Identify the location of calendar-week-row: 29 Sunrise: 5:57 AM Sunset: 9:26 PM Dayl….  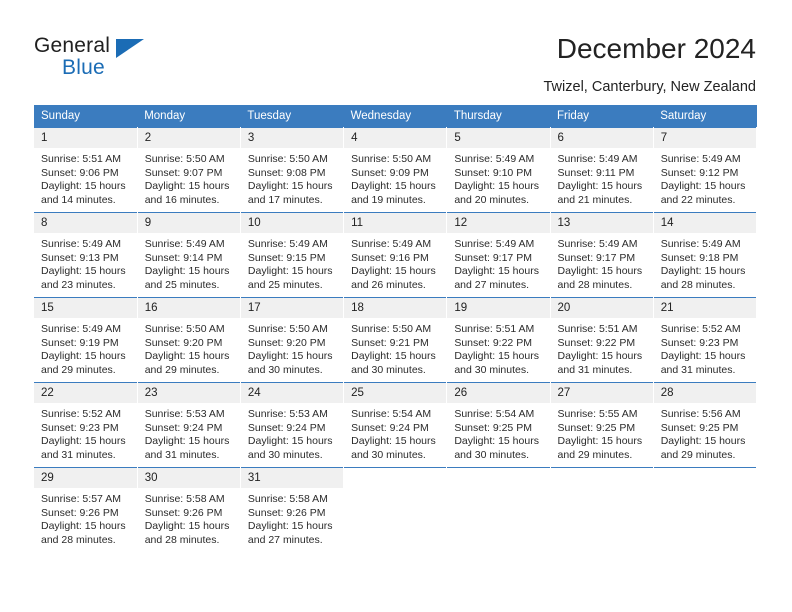
(396, 509).